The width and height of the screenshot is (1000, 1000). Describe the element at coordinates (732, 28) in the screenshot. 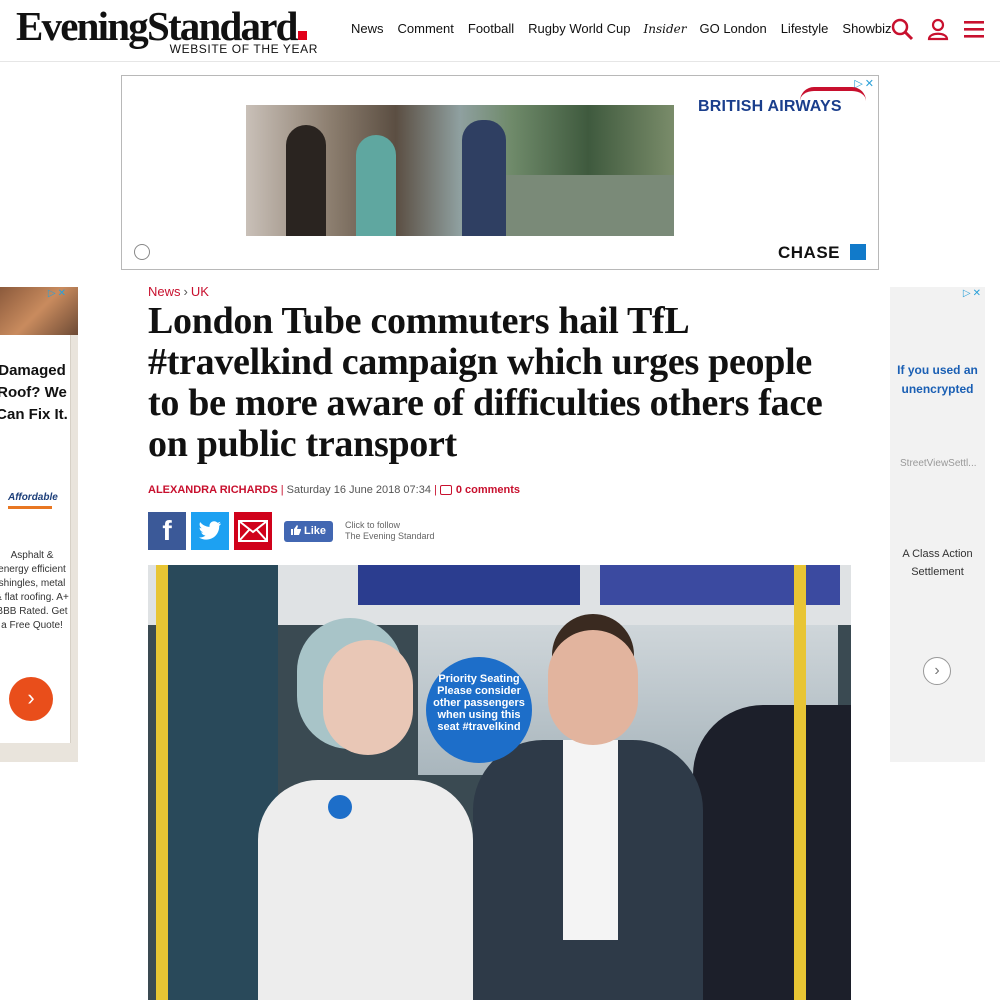

I see `nav-go-london: GO London` at that location.